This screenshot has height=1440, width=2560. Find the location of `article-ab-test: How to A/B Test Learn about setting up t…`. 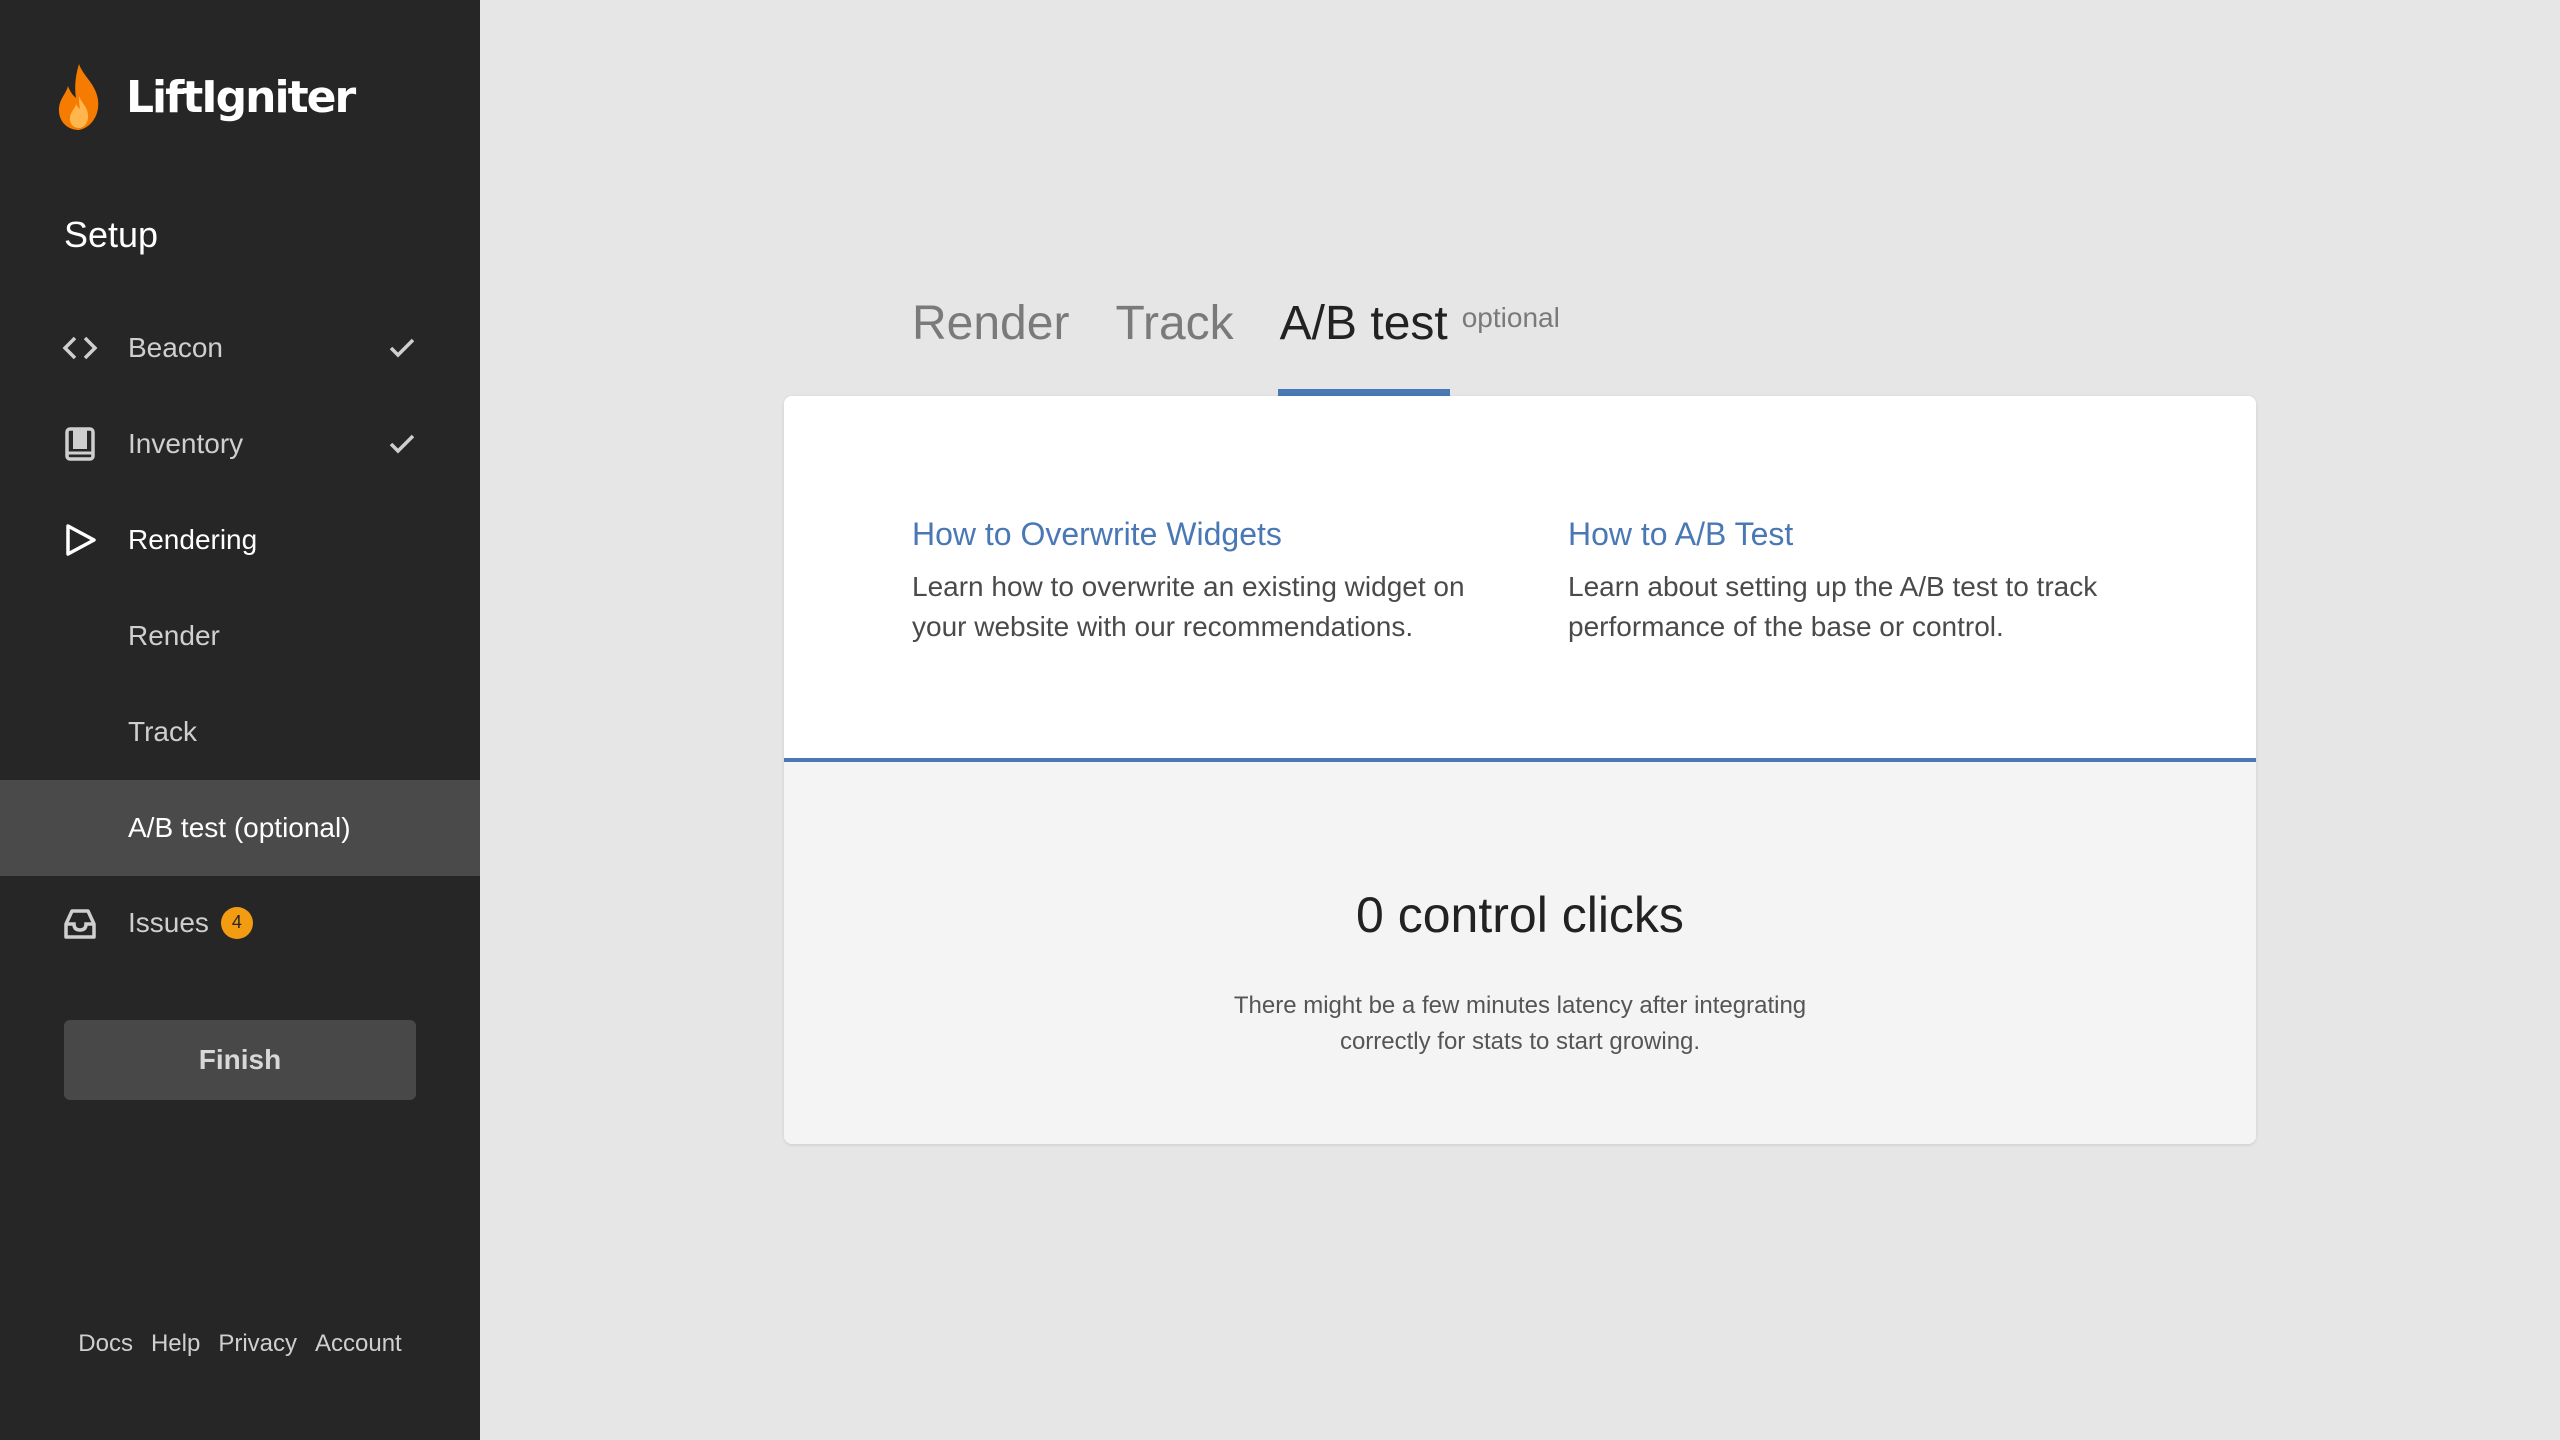

article-ab-test: How to A/B Test Learn about setting up t… is located at coordinates (1858, 581).